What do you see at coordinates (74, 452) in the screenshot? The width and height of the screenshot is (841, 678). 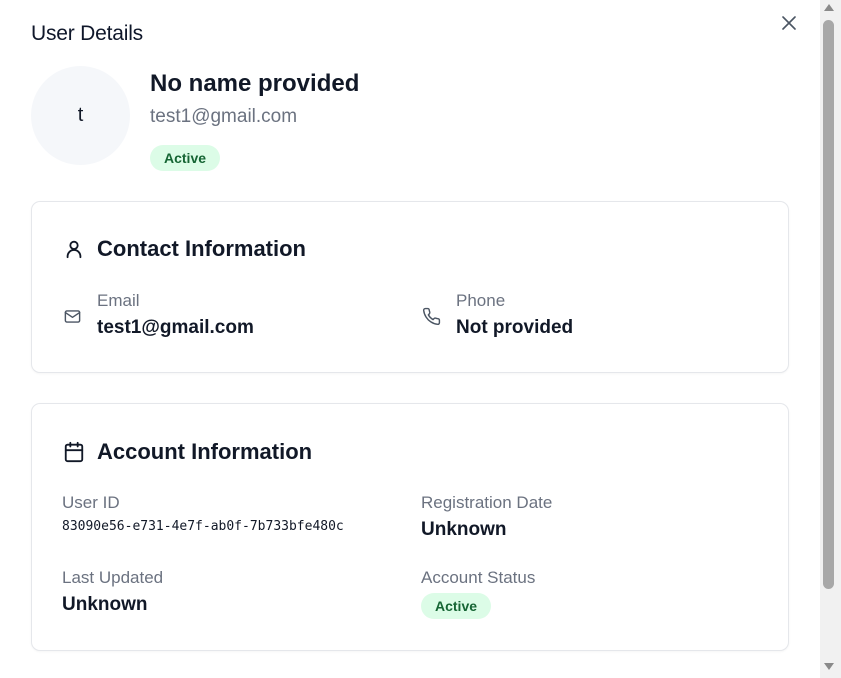 I see `calendar-icon` at bounding box center [74, 452].